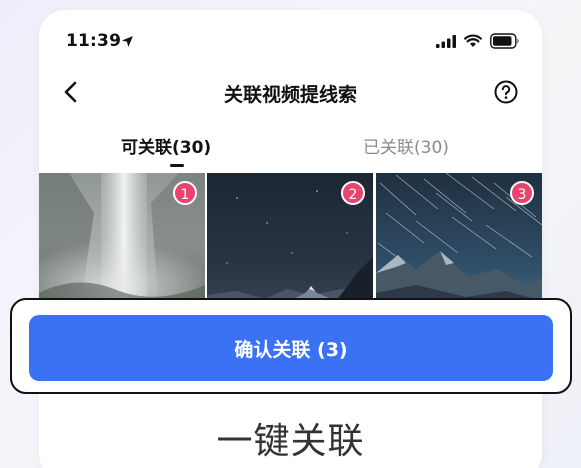  I want to click on selection-badge: 2, so click(353, 193).